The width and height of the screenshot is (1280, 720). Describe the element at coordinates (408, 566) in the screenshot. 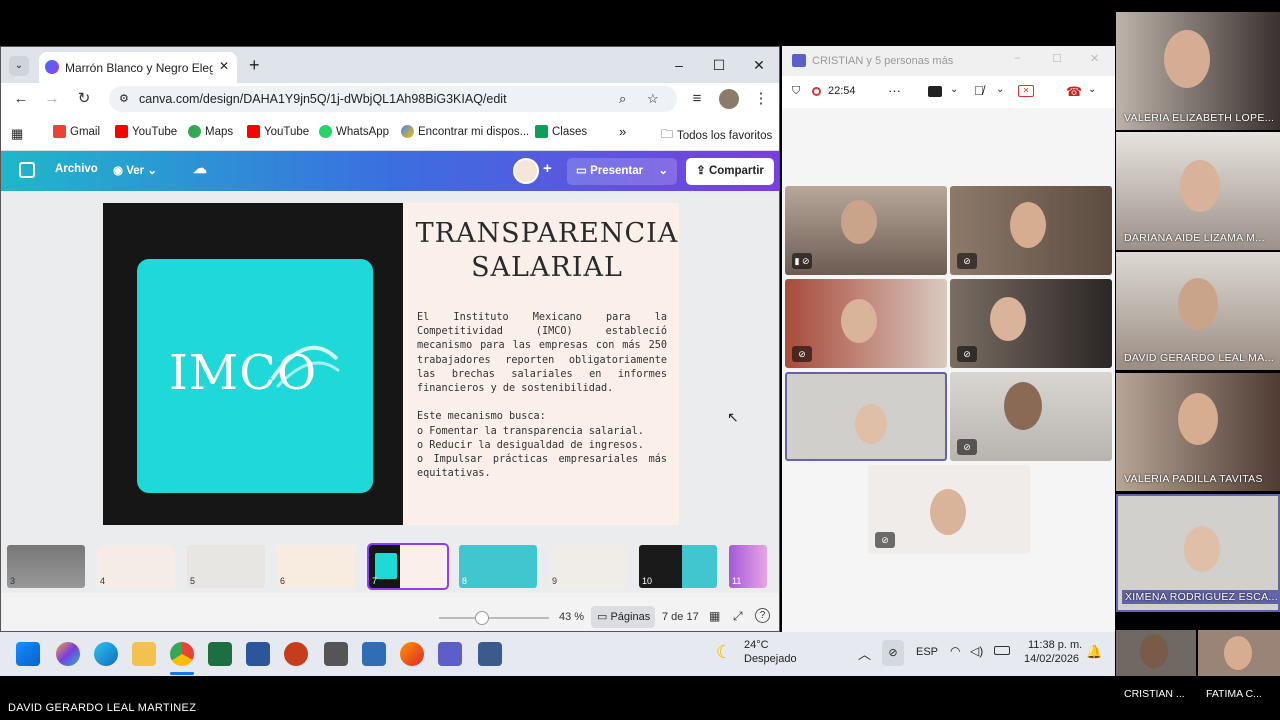

I see `thumbnail-page-current: 7` at that location.